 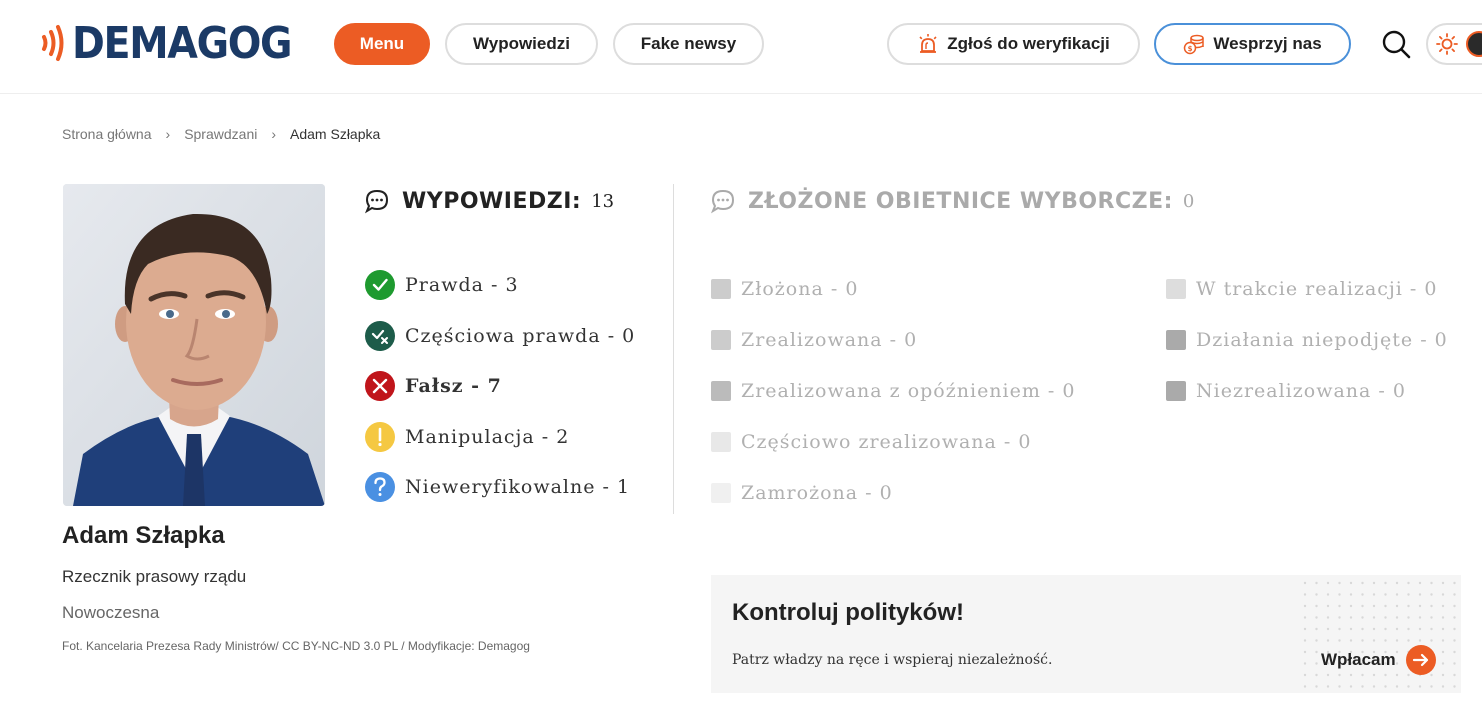 I want to click on verdict-manipulation: Manipulacja - 2, so click(x=500, y=437).